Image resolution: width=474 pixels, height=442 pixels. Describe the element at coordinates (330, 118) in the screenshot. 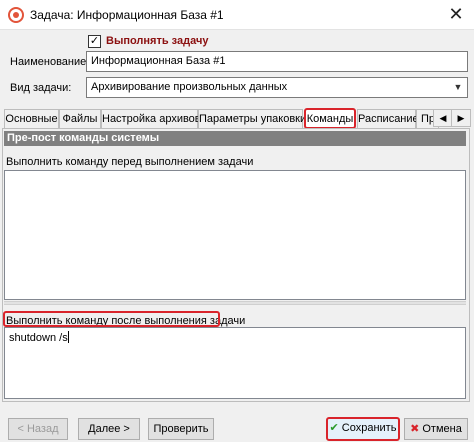

I see `tab-commands: Команды` at that location.